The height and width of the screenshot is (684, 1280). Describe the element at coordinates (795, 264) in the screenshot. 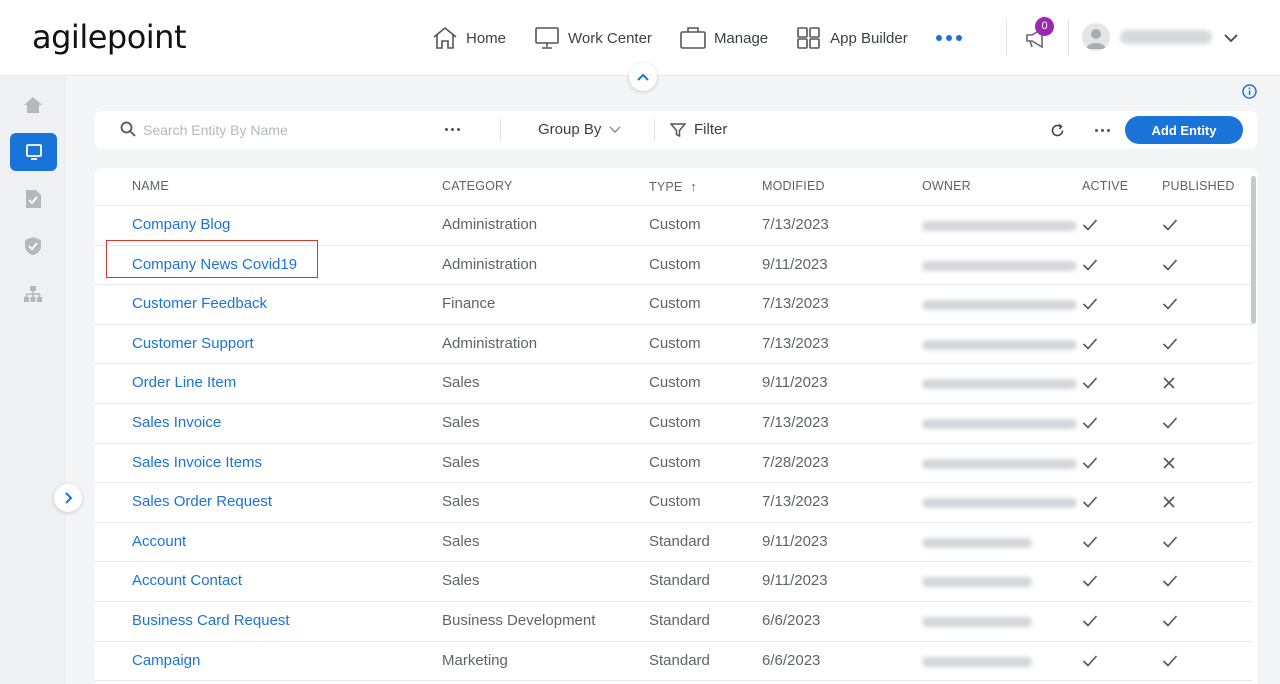

I see `entity-modified: 9/11/2023` at that location.